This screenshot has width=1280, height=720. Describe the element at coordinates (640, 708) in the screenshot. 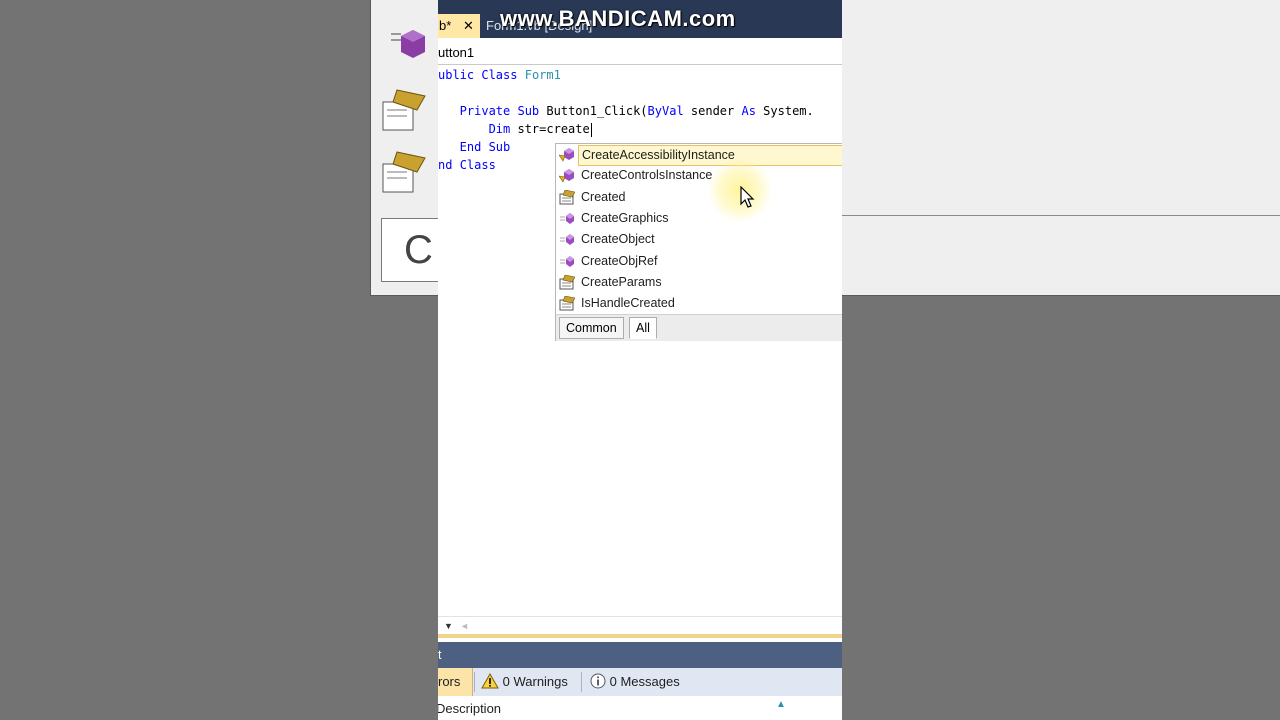

I see `error-list-header: Description ▲` at that location.